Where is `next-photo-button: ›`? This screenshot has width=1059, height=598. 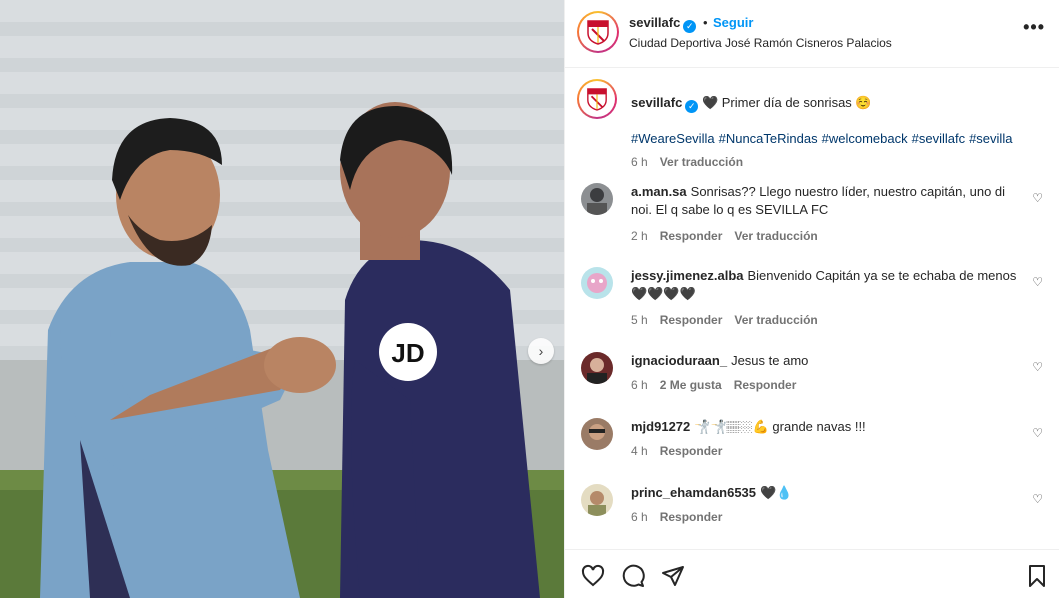
next-photo-button: › is located at coordinates (541, 351).